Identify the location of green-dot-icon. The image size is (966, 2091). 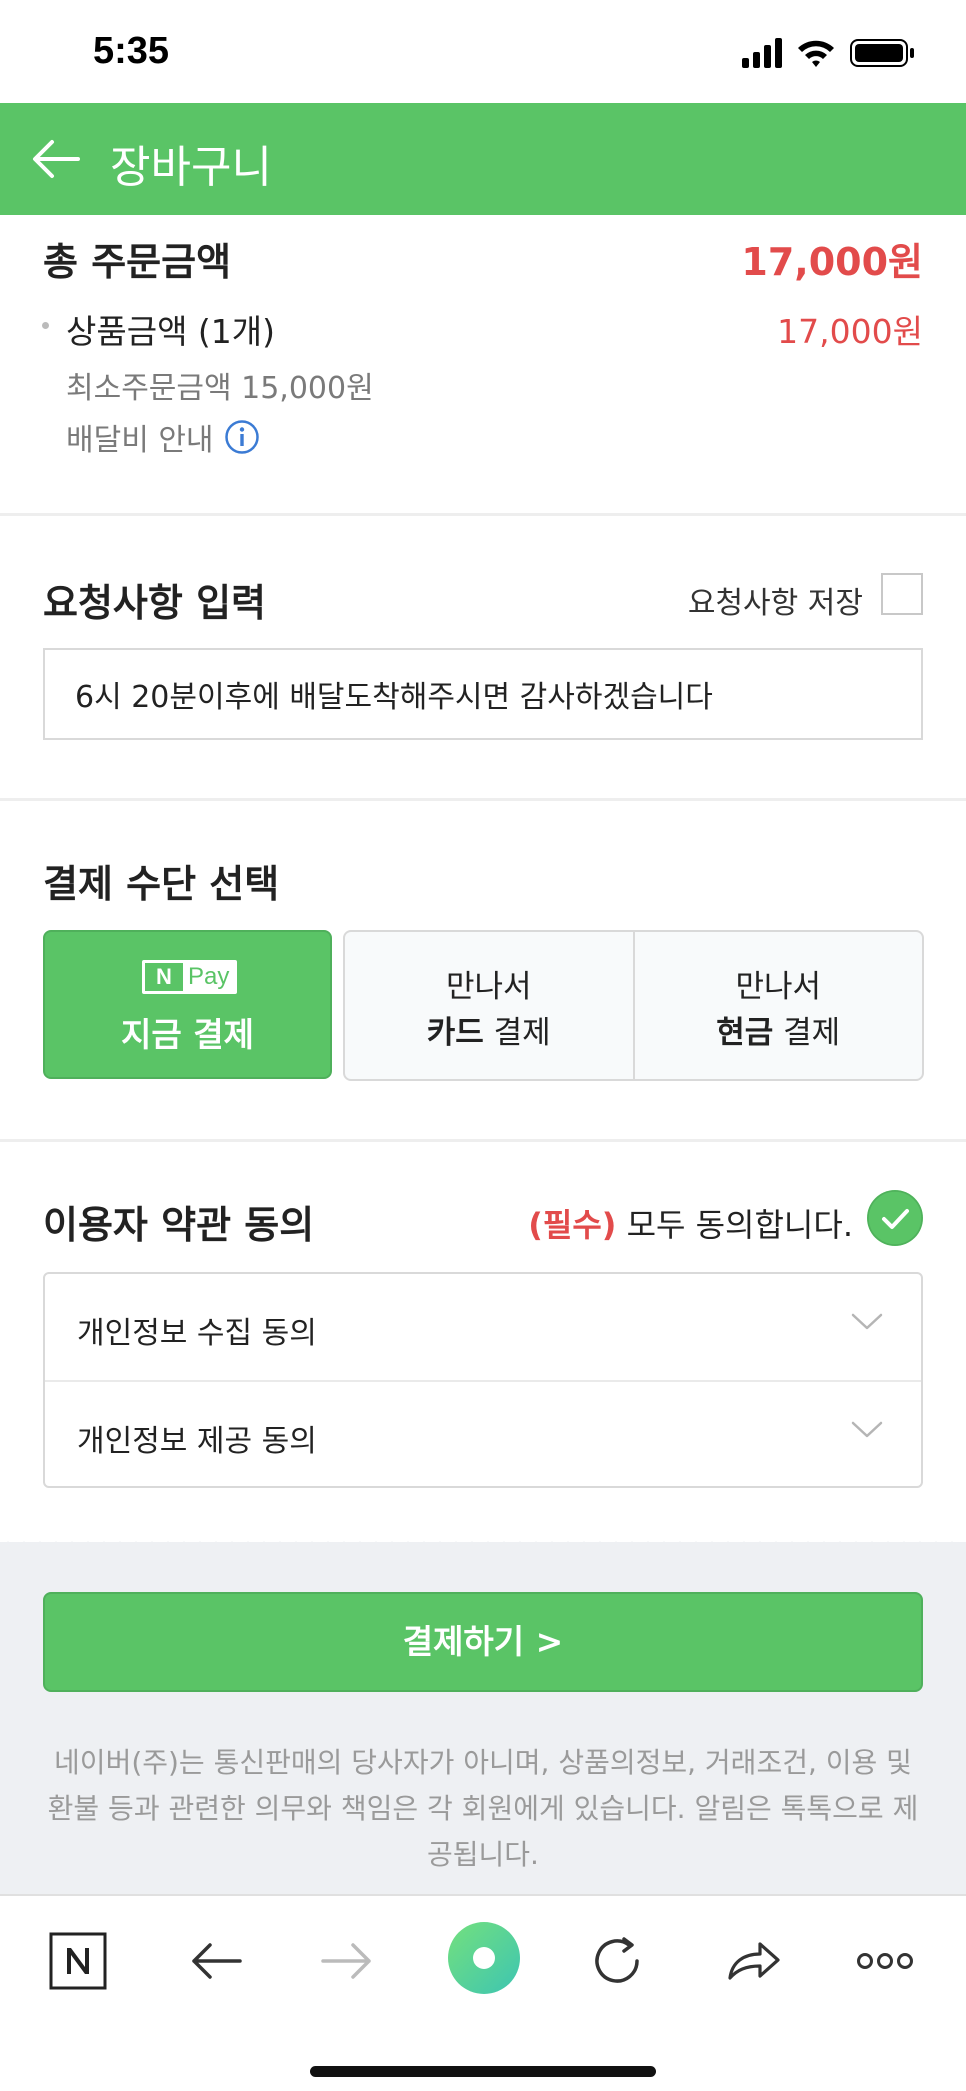
(484, 1958).